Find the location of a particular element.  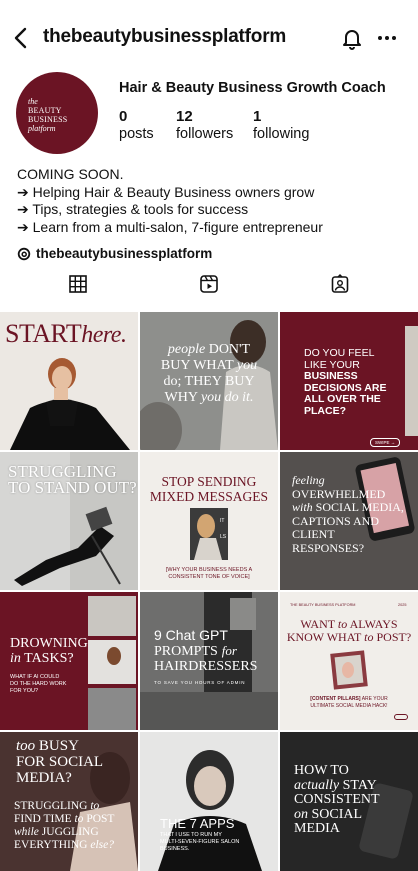

grid-icon is located at coordinates (78, 284).